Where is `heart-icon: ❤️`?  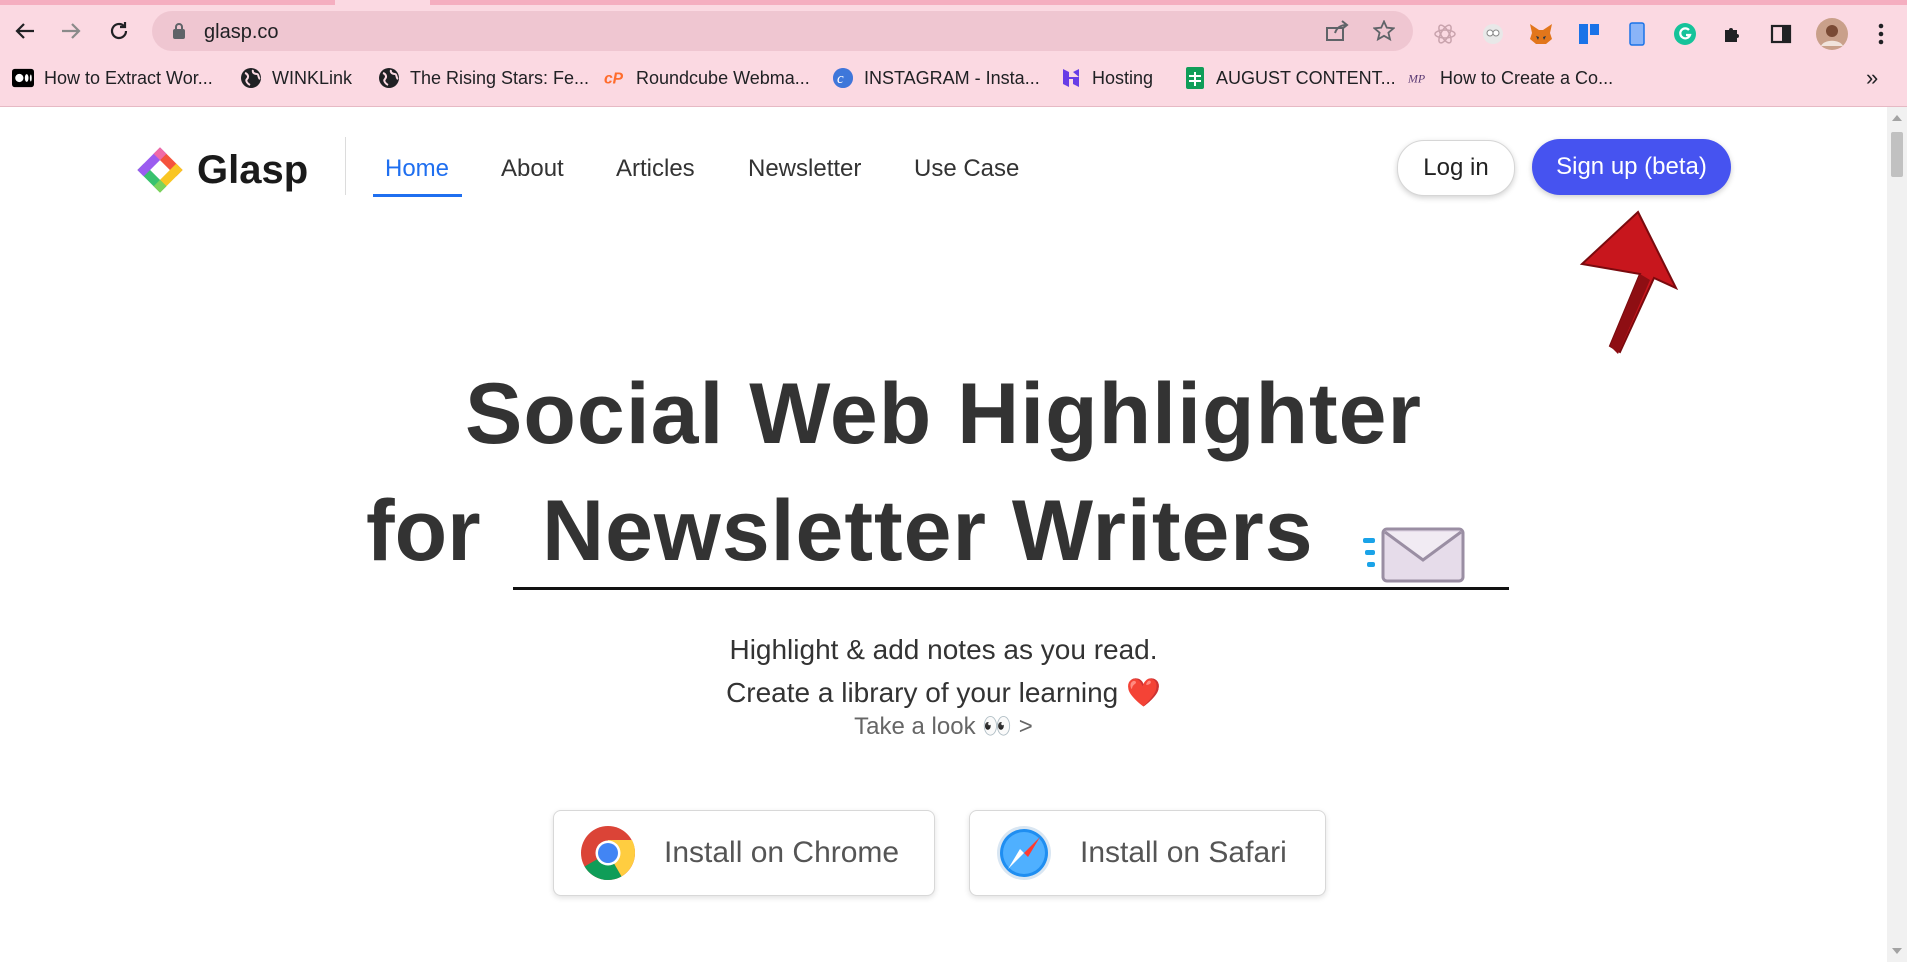
heart-icon: ❤️ is located at coordinates (1143, 692).